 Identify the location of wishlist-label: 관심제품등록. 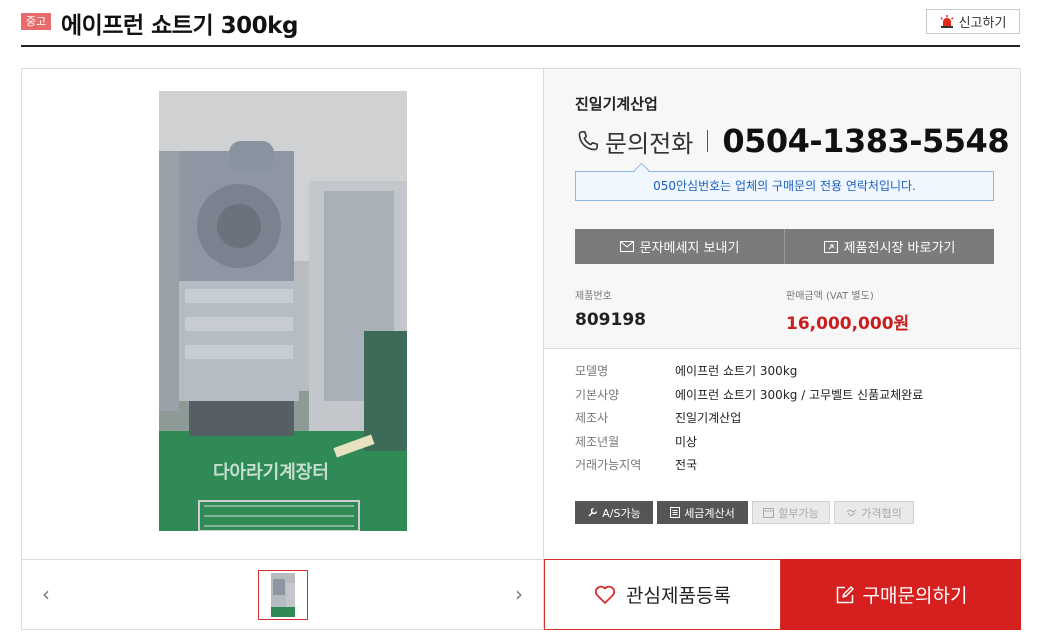
(678, 596).